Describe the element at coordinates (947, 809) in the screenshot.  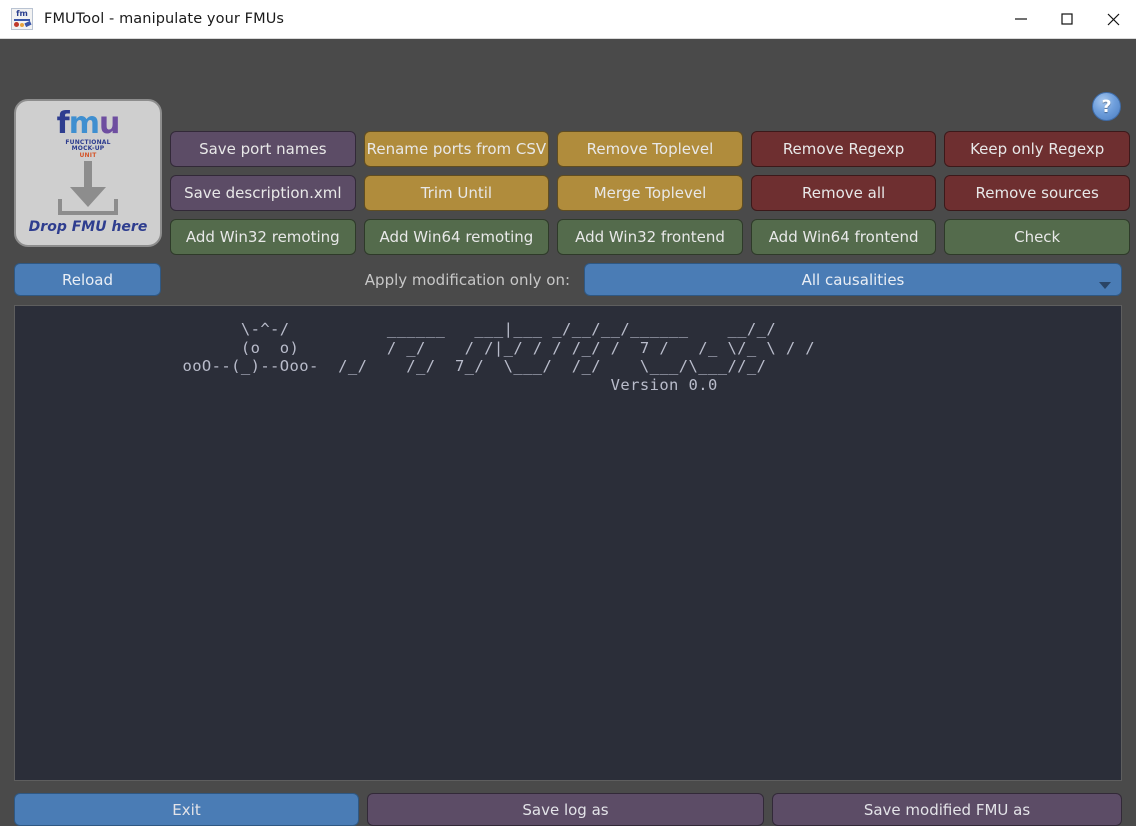
I see `save-modified-fmu-as-button: Save modified FMU as` at that location.